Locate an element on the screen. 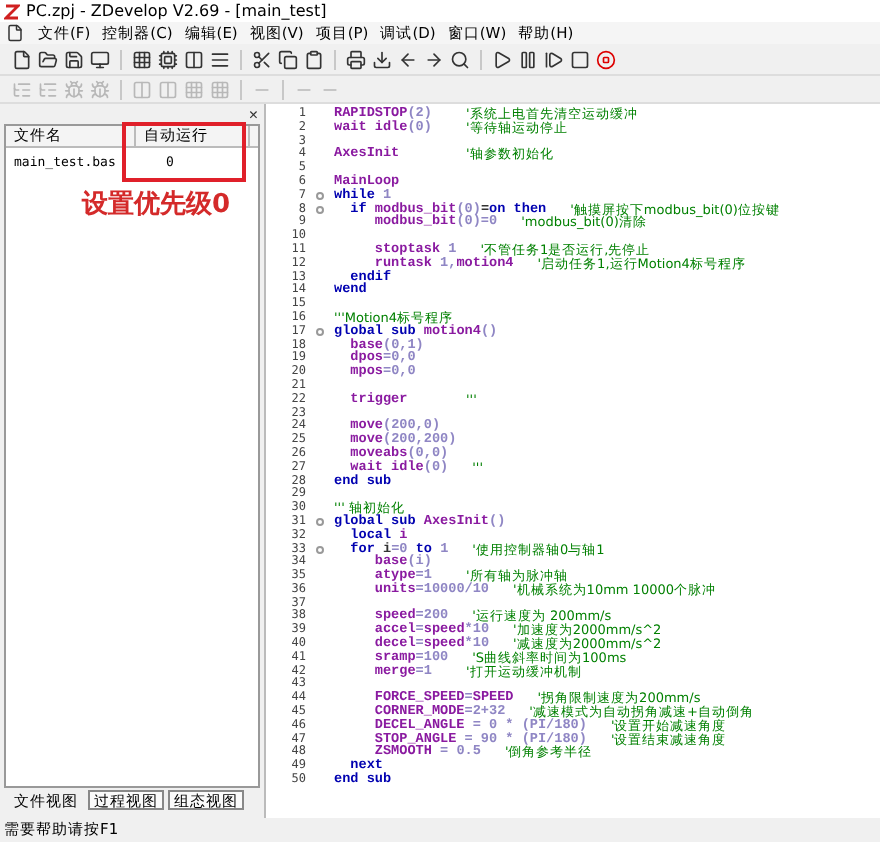  copy-icon is located at coordinates (288, 59).